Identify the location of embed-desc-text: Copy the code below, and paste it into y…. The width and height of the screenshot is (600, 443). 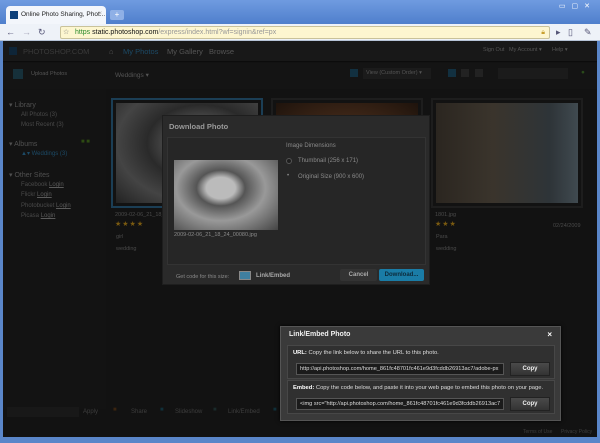
(429, 388).